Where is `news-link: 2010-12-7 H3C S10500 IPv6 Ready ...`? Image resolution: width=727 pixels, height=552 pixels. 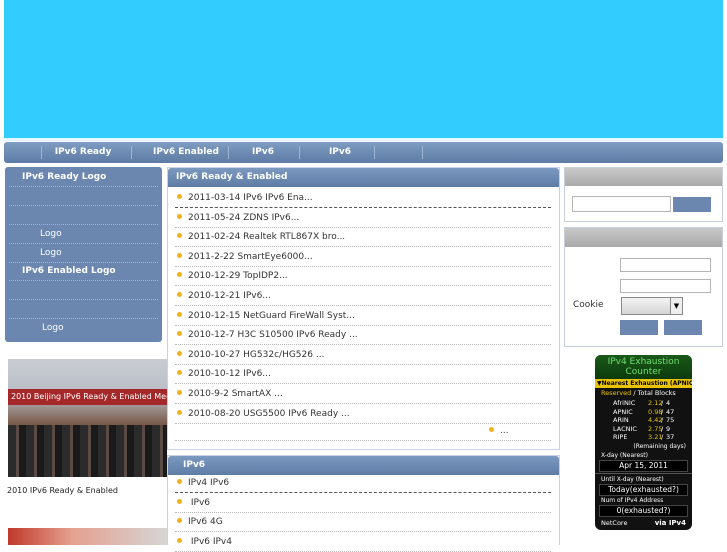 news-link: 2010-12-7 H3C S10500 IPv6 Ready ... is located at coordinates (273, 335).